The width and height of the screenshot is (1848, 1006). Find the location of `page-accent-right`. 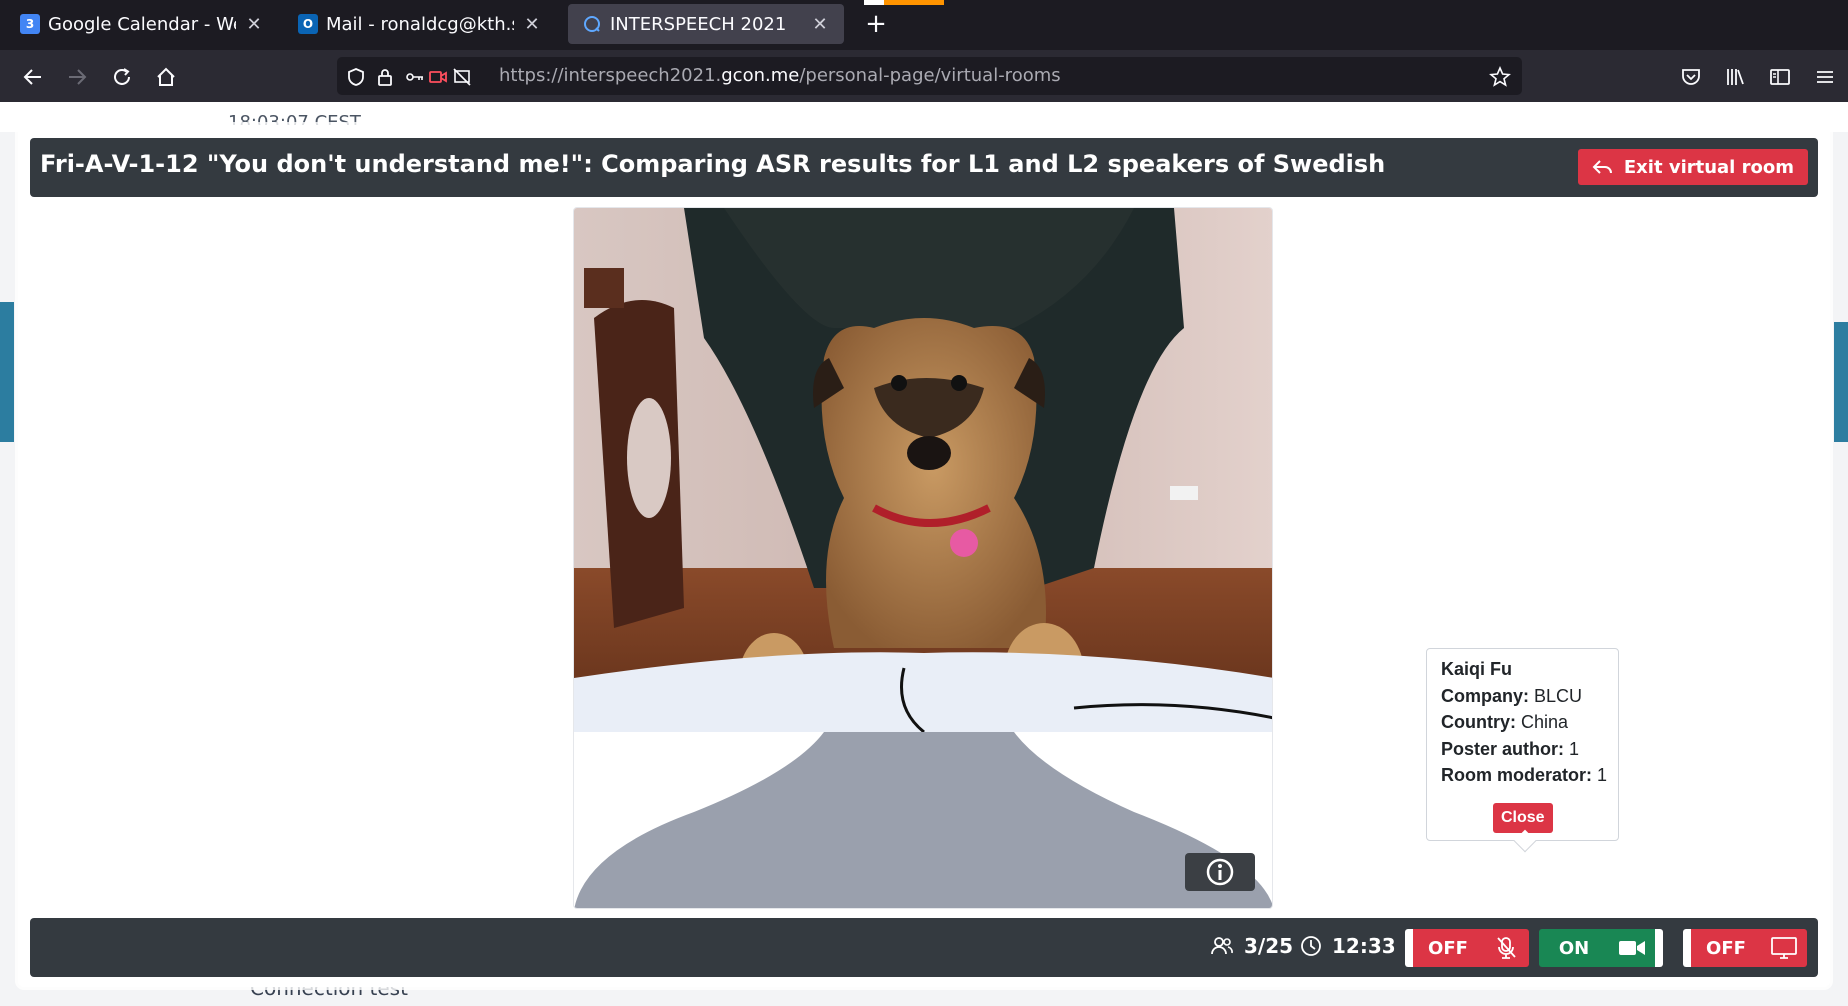

page-accent-right is located at coordinates (1841, 382).